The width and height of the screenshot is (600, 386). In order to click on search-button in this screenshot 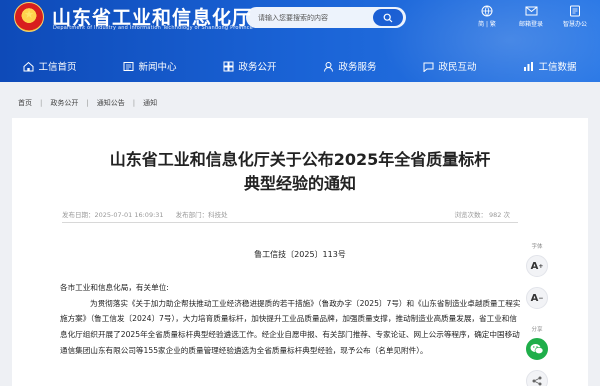, I will do `click(388, 17)`.